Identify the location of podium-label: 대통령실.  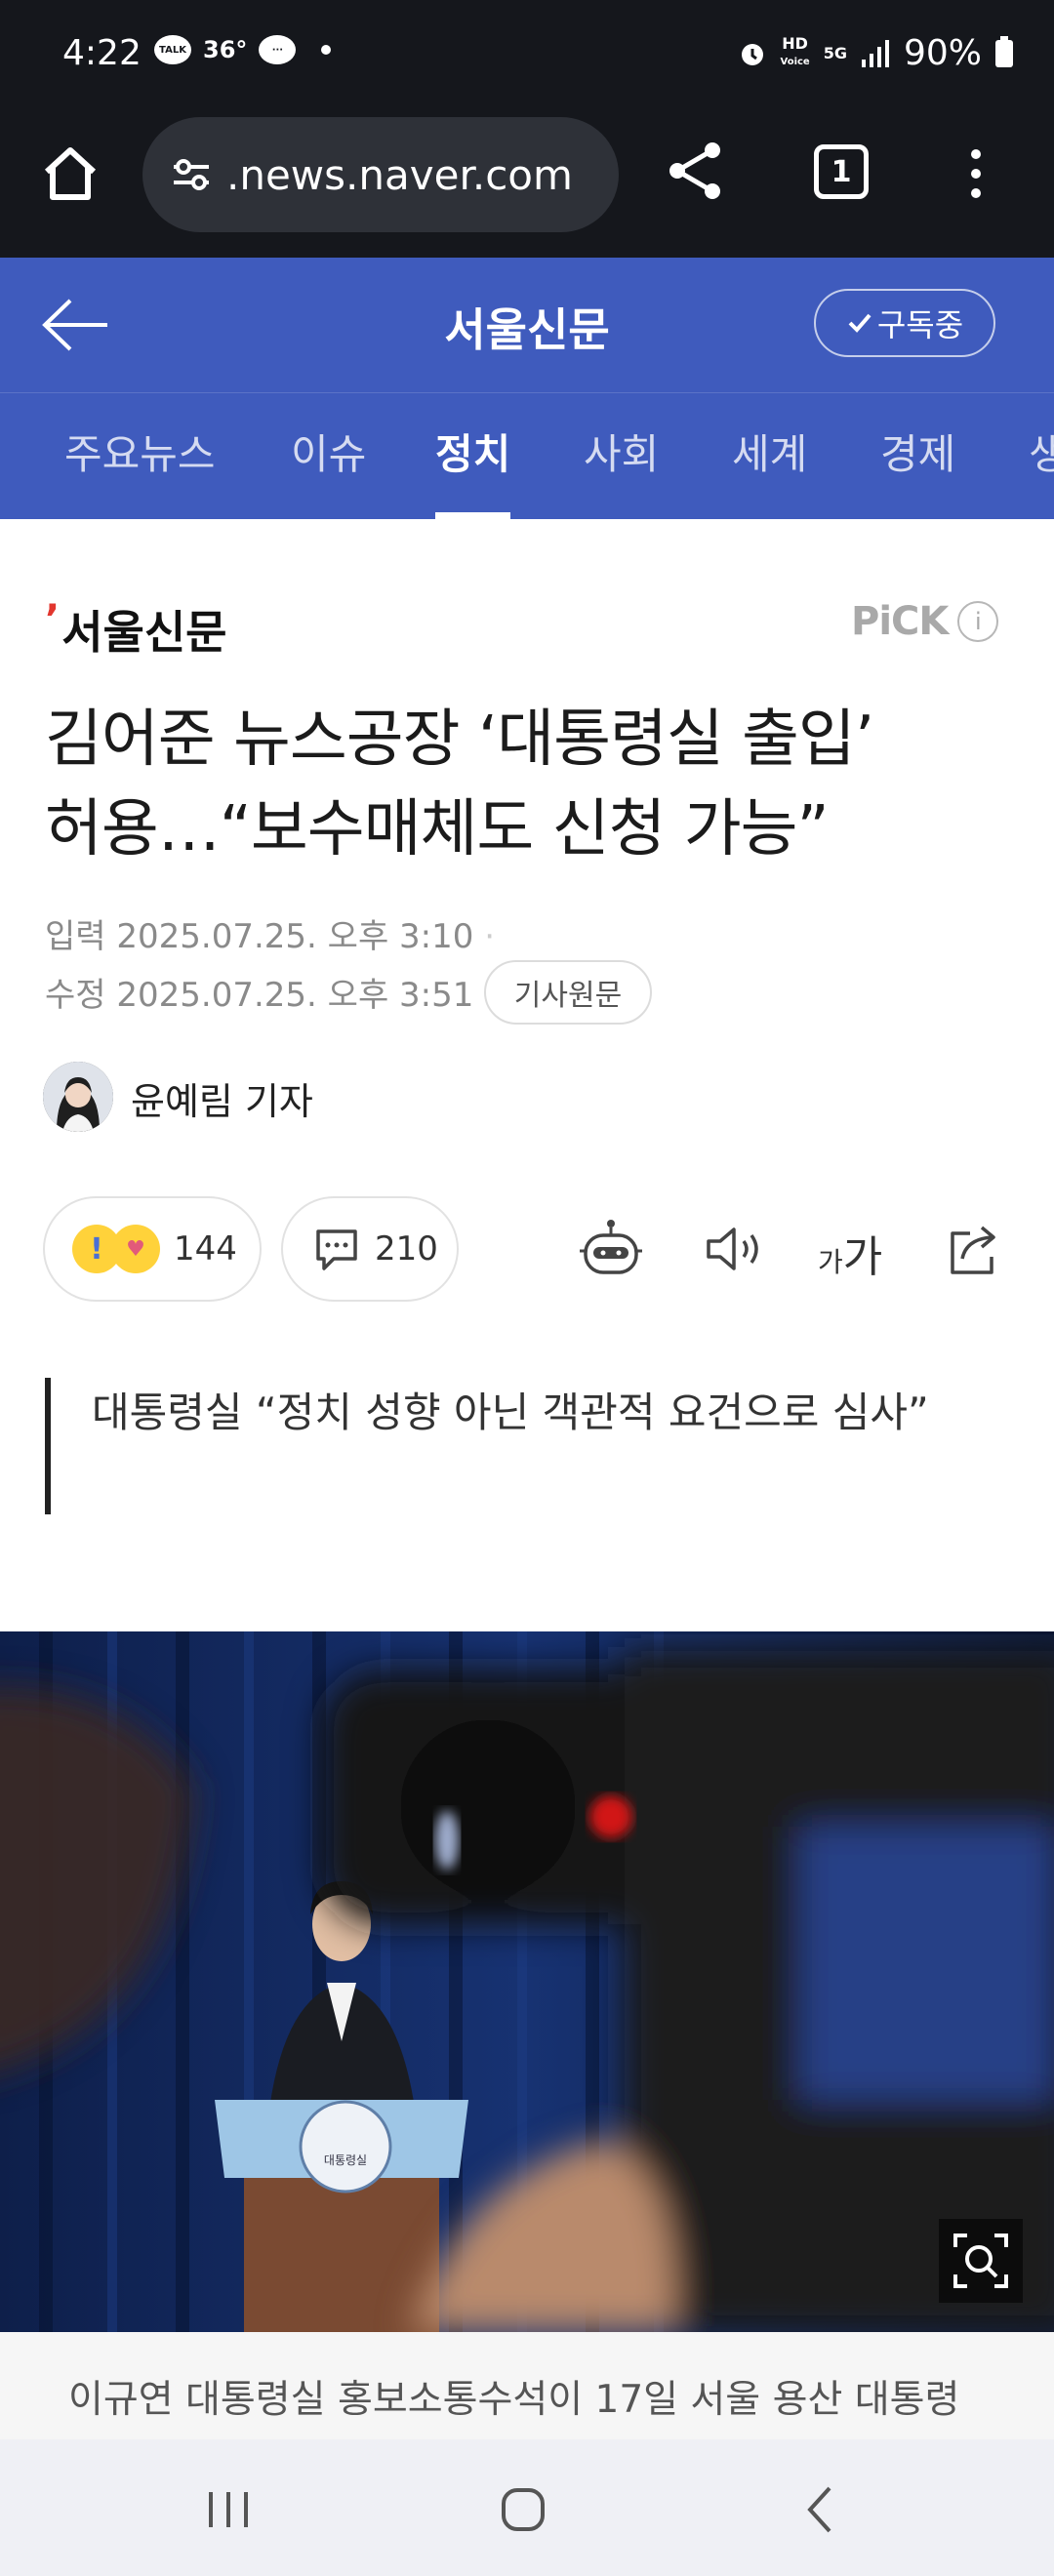
(345, 2160).